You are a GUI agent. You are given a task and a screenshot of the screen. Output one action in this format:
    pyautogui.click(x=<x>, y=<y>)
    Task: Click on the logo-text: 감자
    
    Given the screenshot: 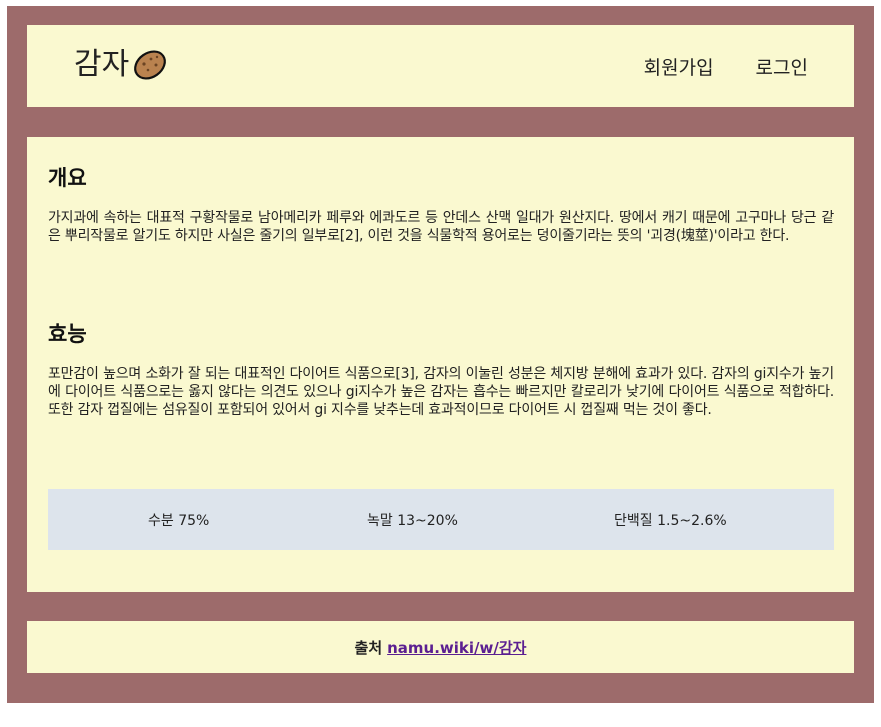 What is the action you would take?
    pyautogui.click(x=102, y=64)
    